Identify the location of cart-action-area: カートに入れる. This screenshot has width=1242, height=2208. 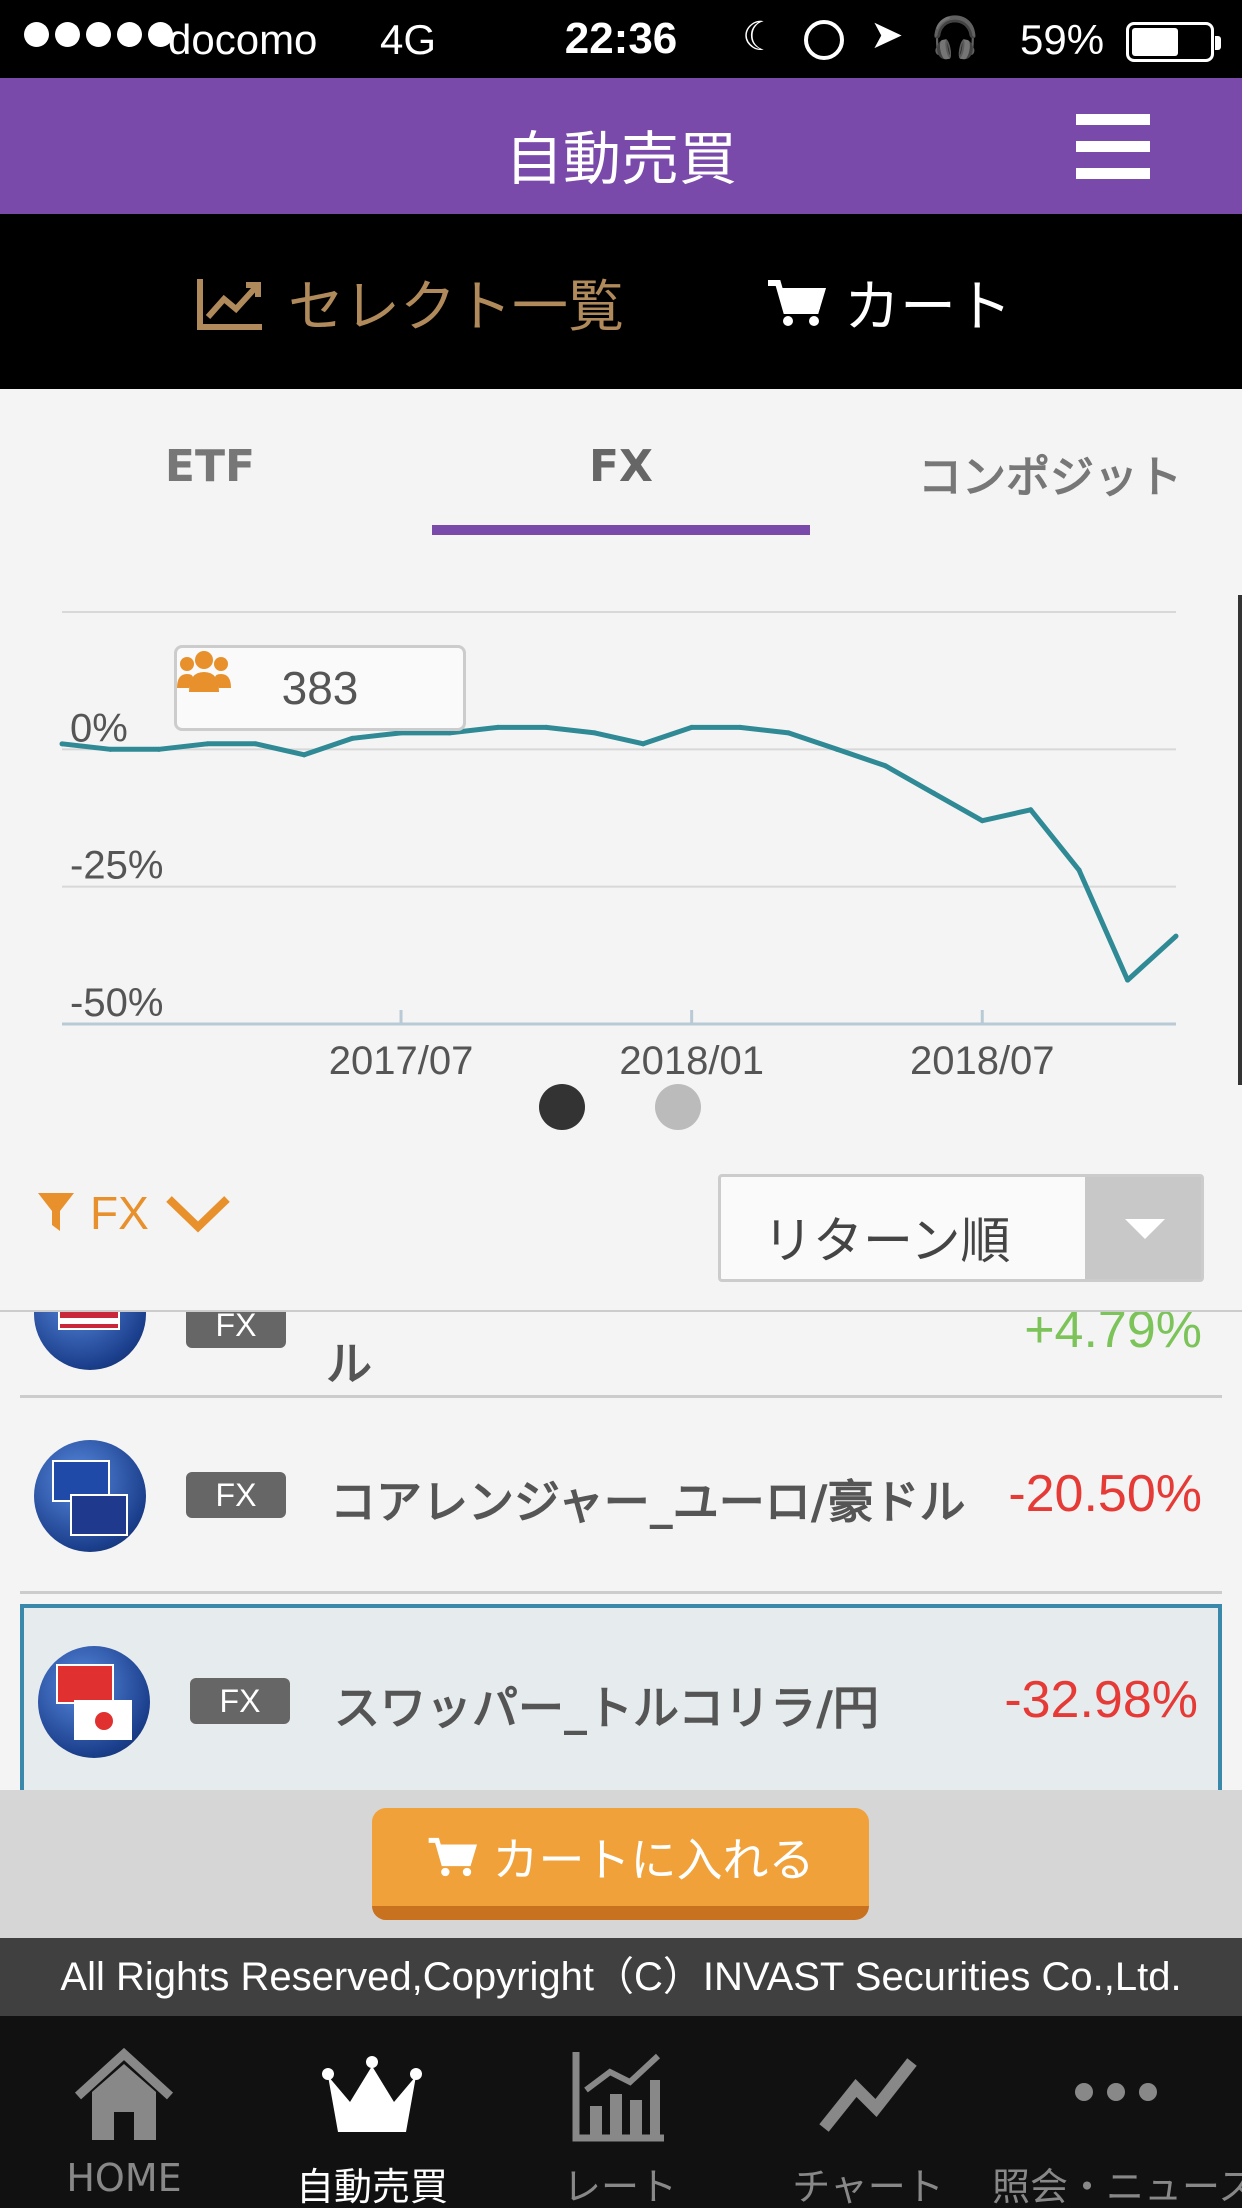
(621, 1864).